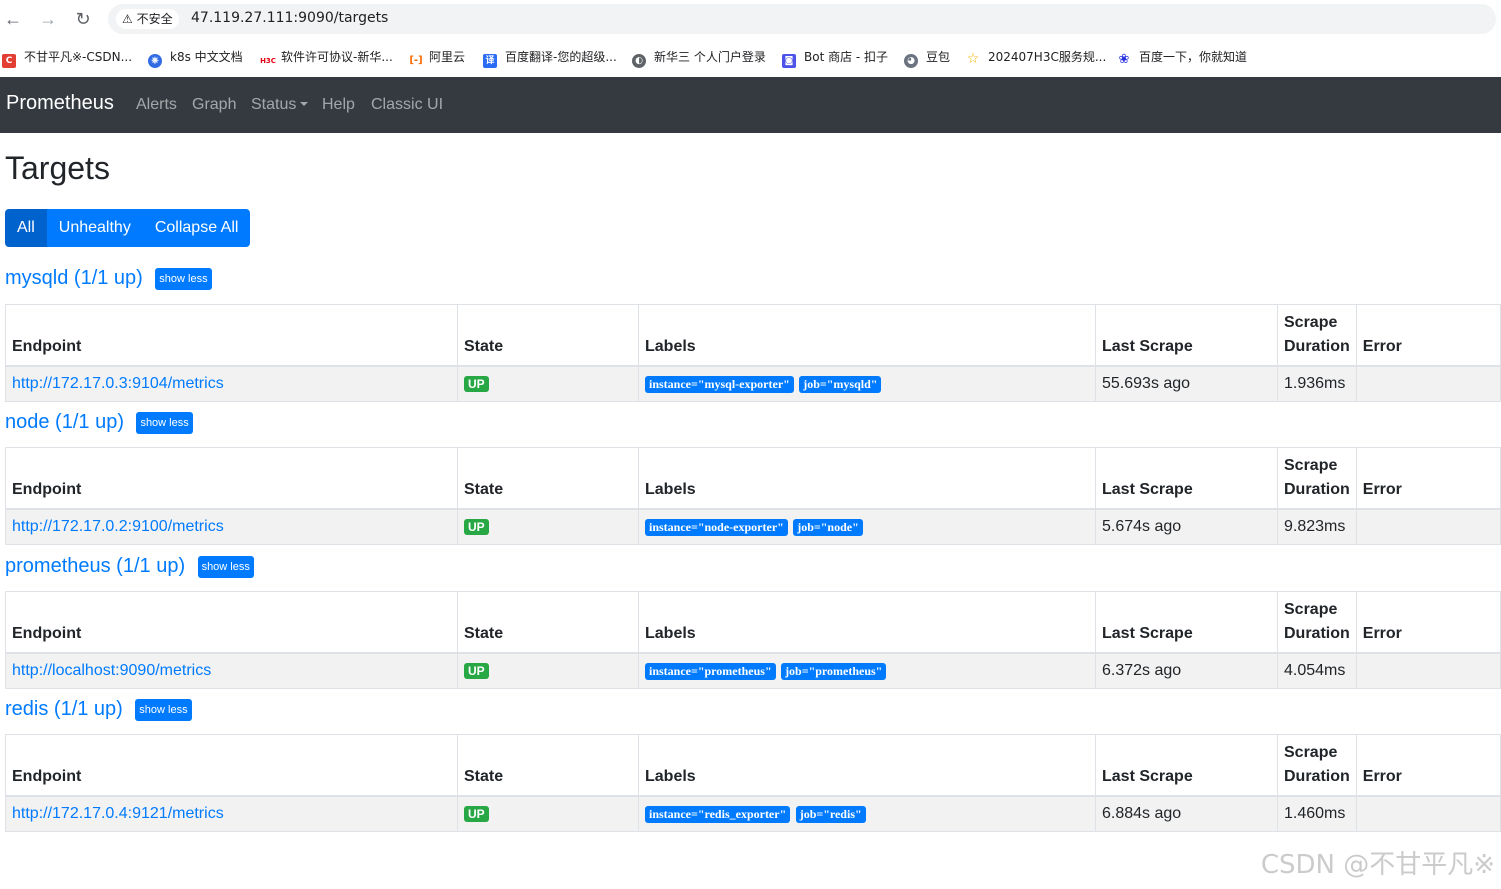 The height and width of the screenshot is (889, 1501). What do you see at coordinates (834, 671) in the screenshot?
I see `label-badge: job="prometheus"` at bounding box center [834, 671].